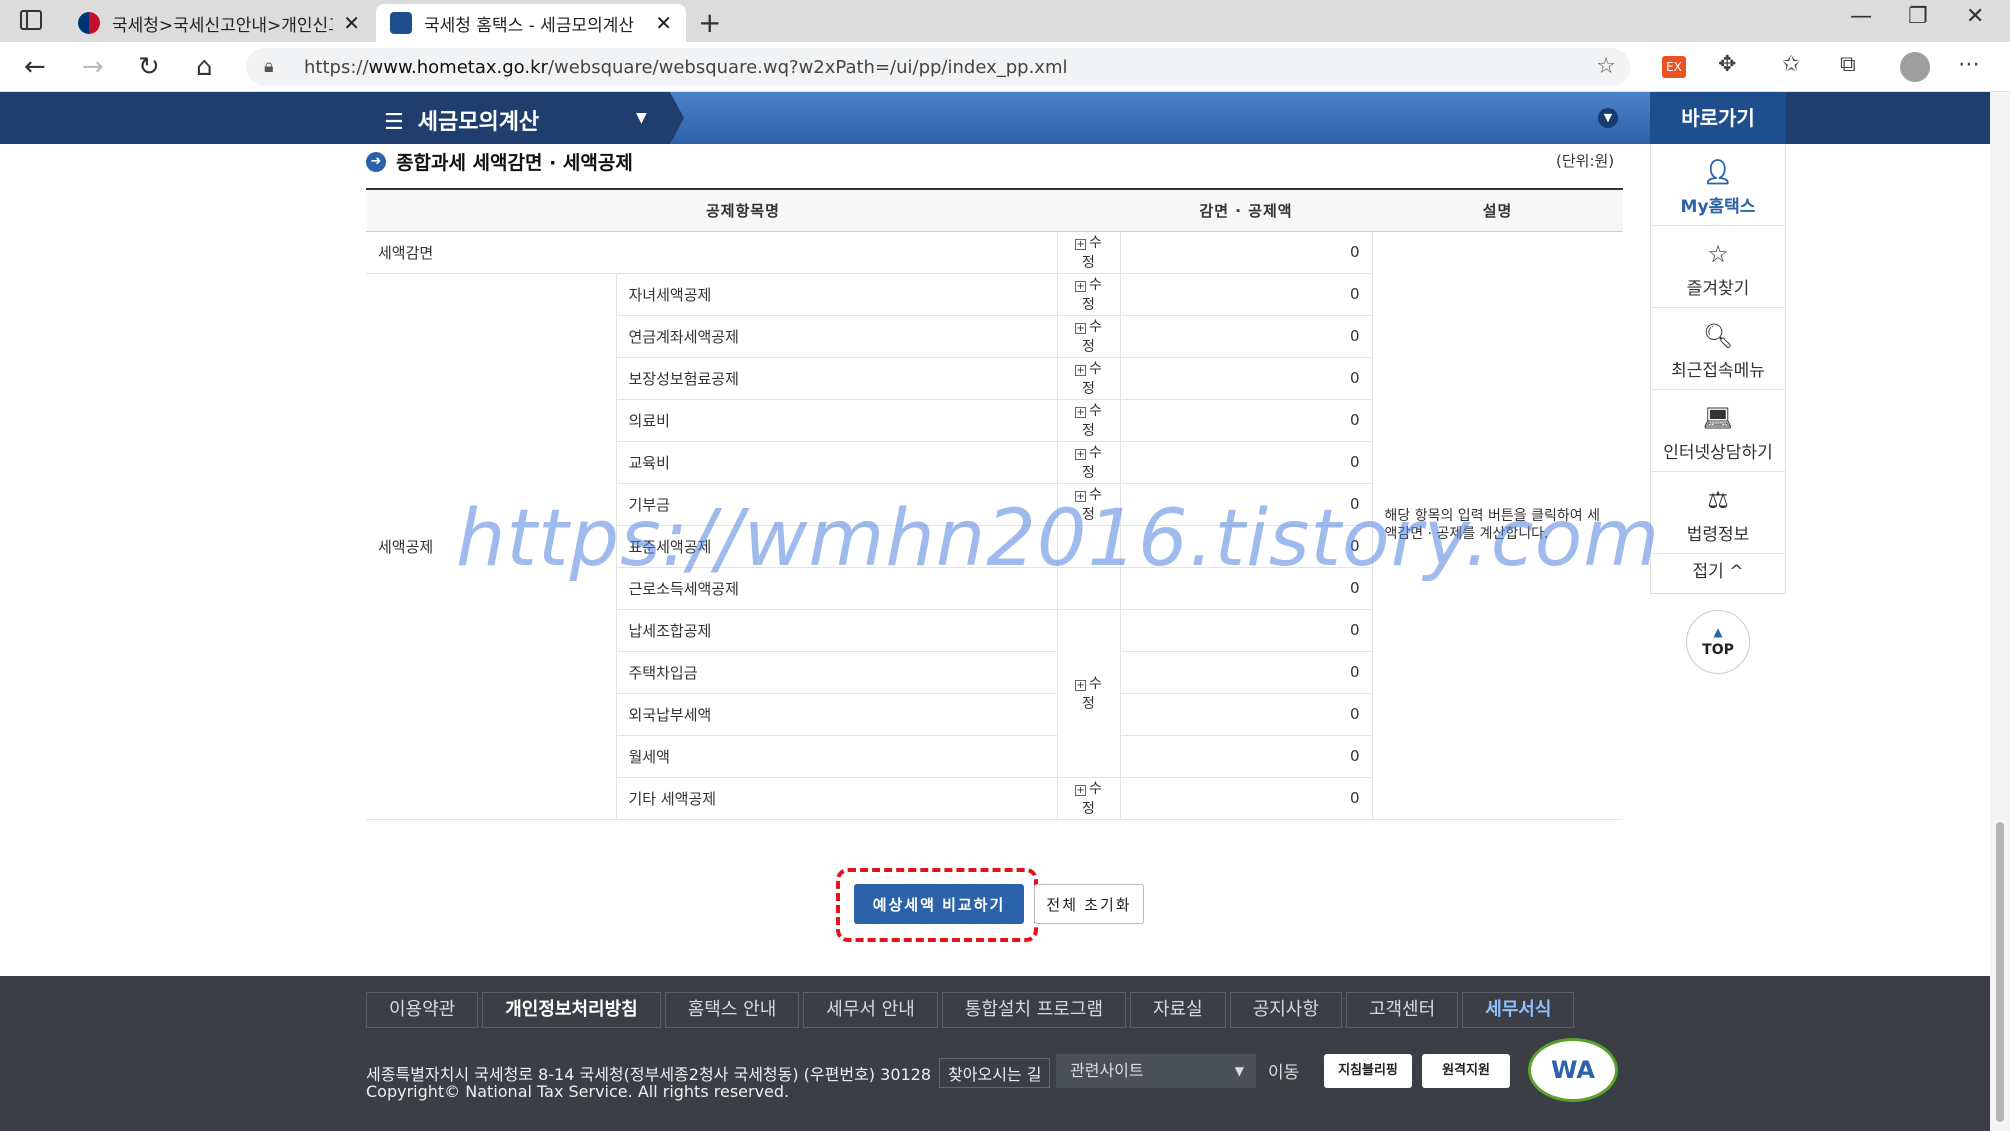  Describe the element at coordinates (531, 23) in the screenshot. I see `browser-tab-2: 국세청 홈택스 - 세금모의계산 ✕` at that location.